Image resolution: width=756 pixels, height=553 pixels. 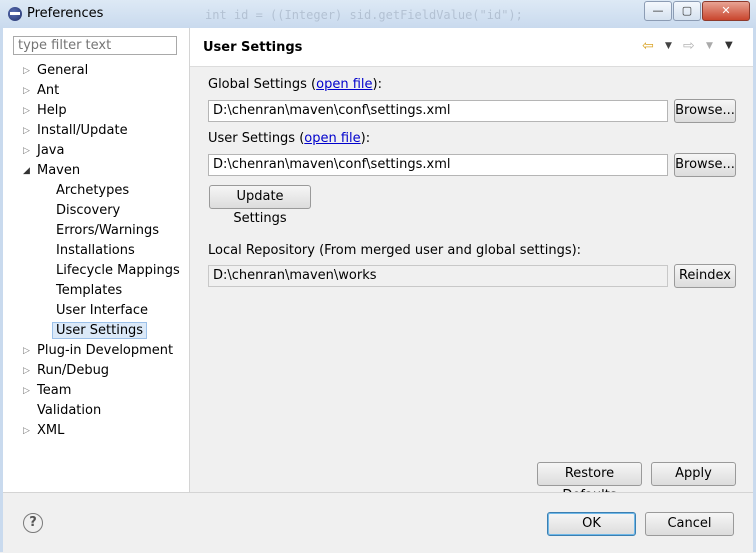 I want to click on tree-item-help: ▷ Help, so click(x=45, y=111).